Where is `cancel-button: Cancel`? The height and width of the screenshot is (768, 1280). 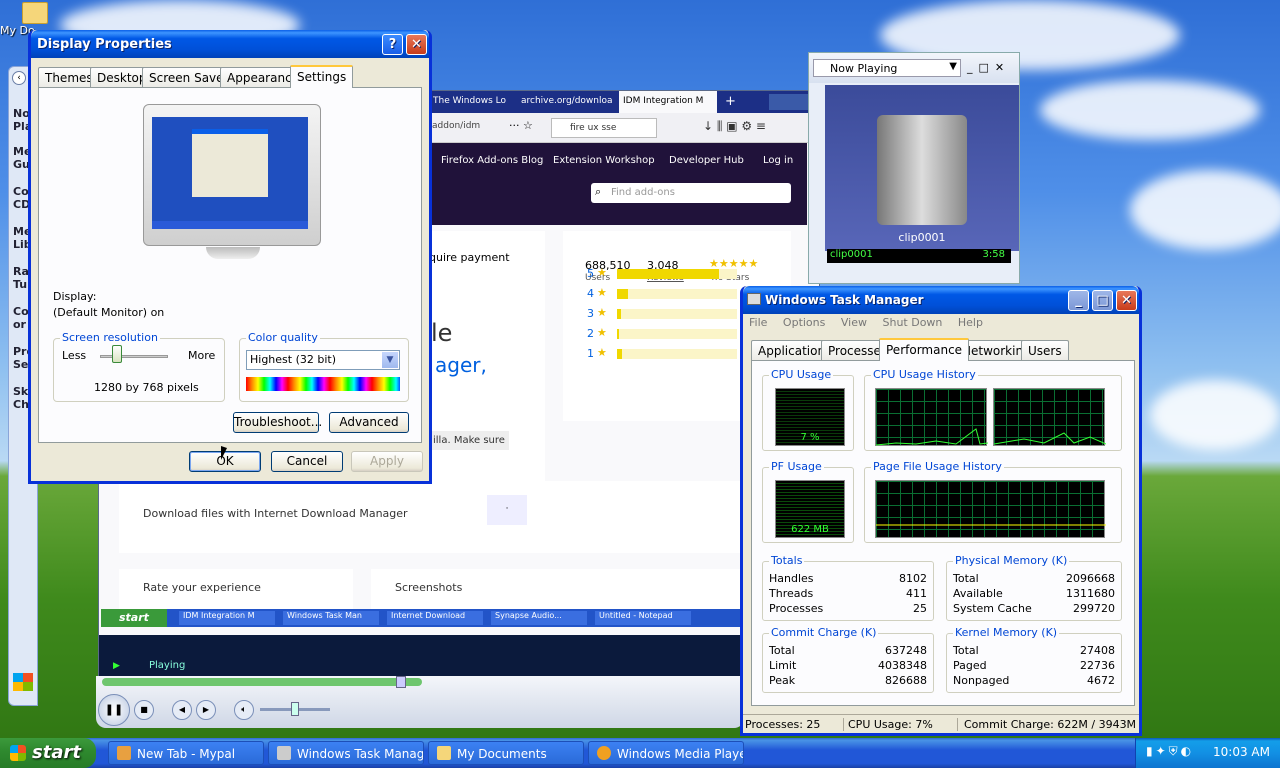
cancel-button: Cancel is located at coordinates (307, 461).